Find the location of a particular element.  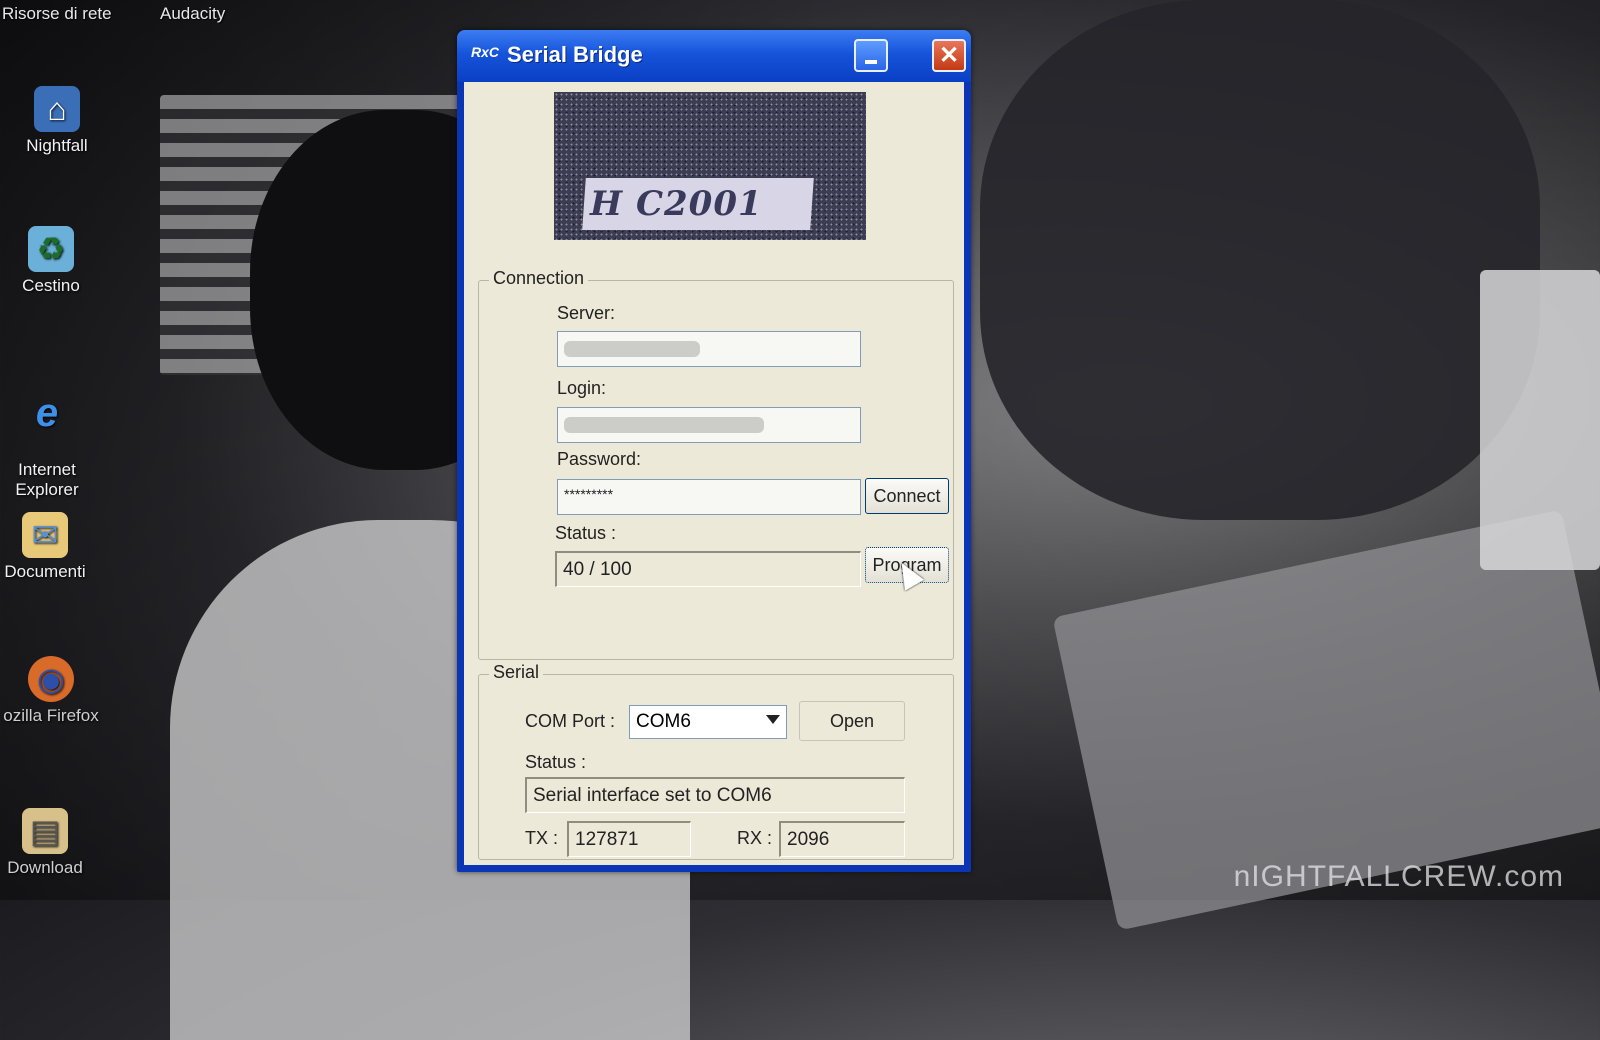

serial-group: Serial COM Port : COM6 Open Status is located at coordinates (716, 761).